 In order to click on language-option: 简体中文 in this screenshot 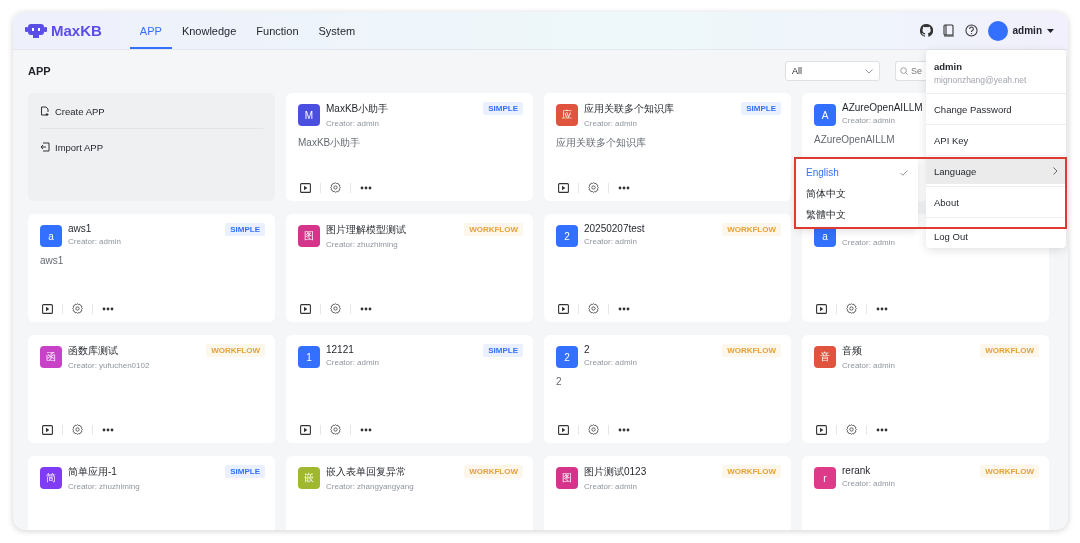, I will do `click(857, 193)`.